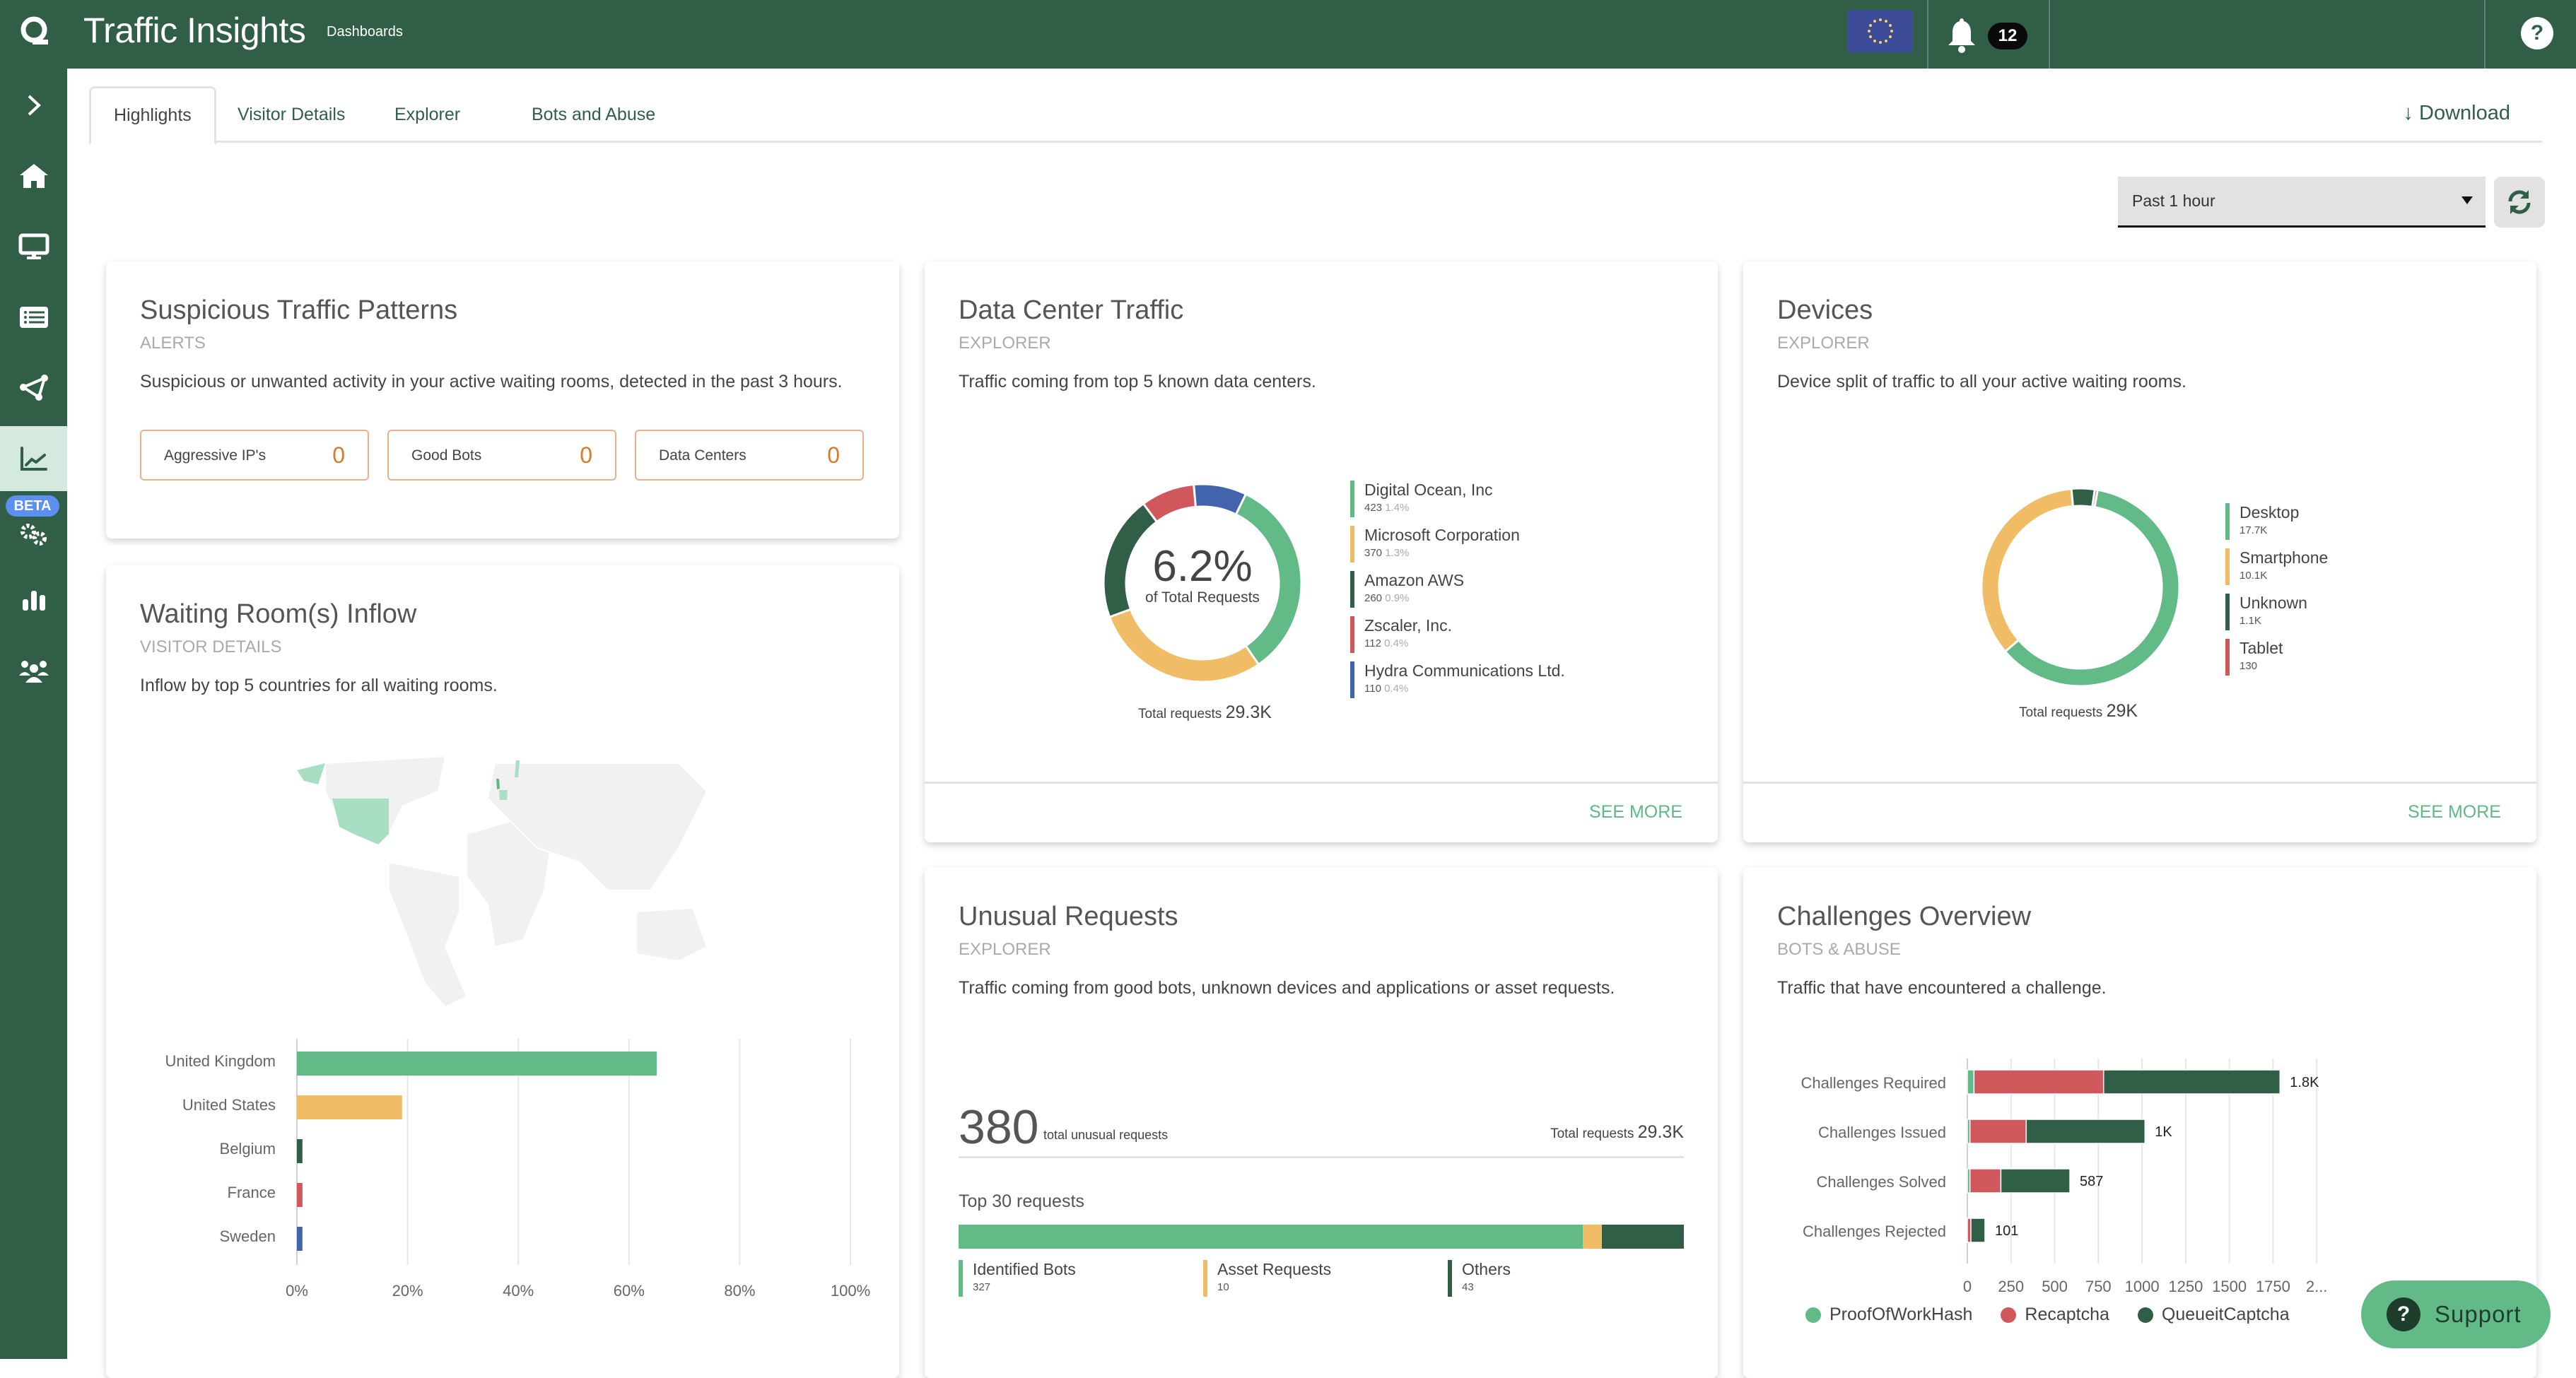 The height and width of the screenshot is (1378, 2576). Describe the element at coordinates (2009, 1315) in the screenshot. I see `legend-dot` at that location.